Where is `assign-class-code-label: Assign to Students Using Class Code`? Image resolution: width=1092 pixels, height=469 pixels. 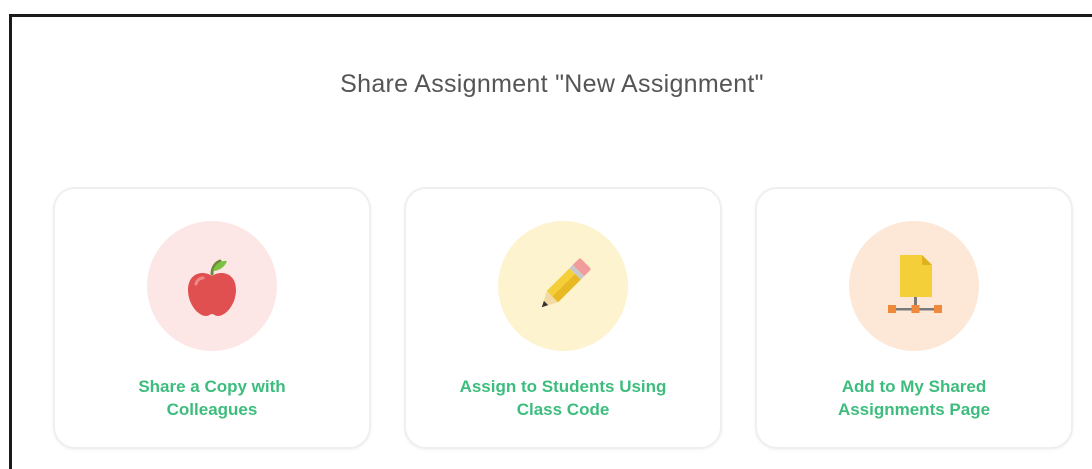 assign-class-code-label: Assign to Students Using Class Code is located at coordinates (563, 398).